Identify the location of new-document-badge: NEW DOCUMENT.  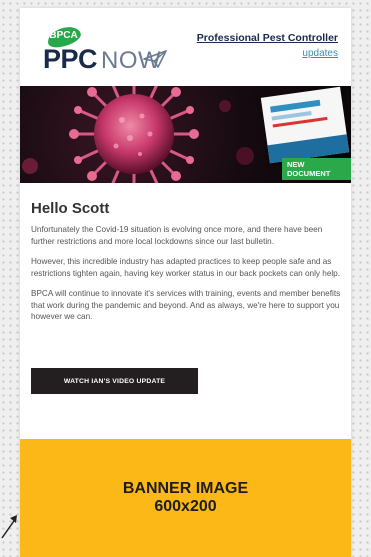
(316, 169).